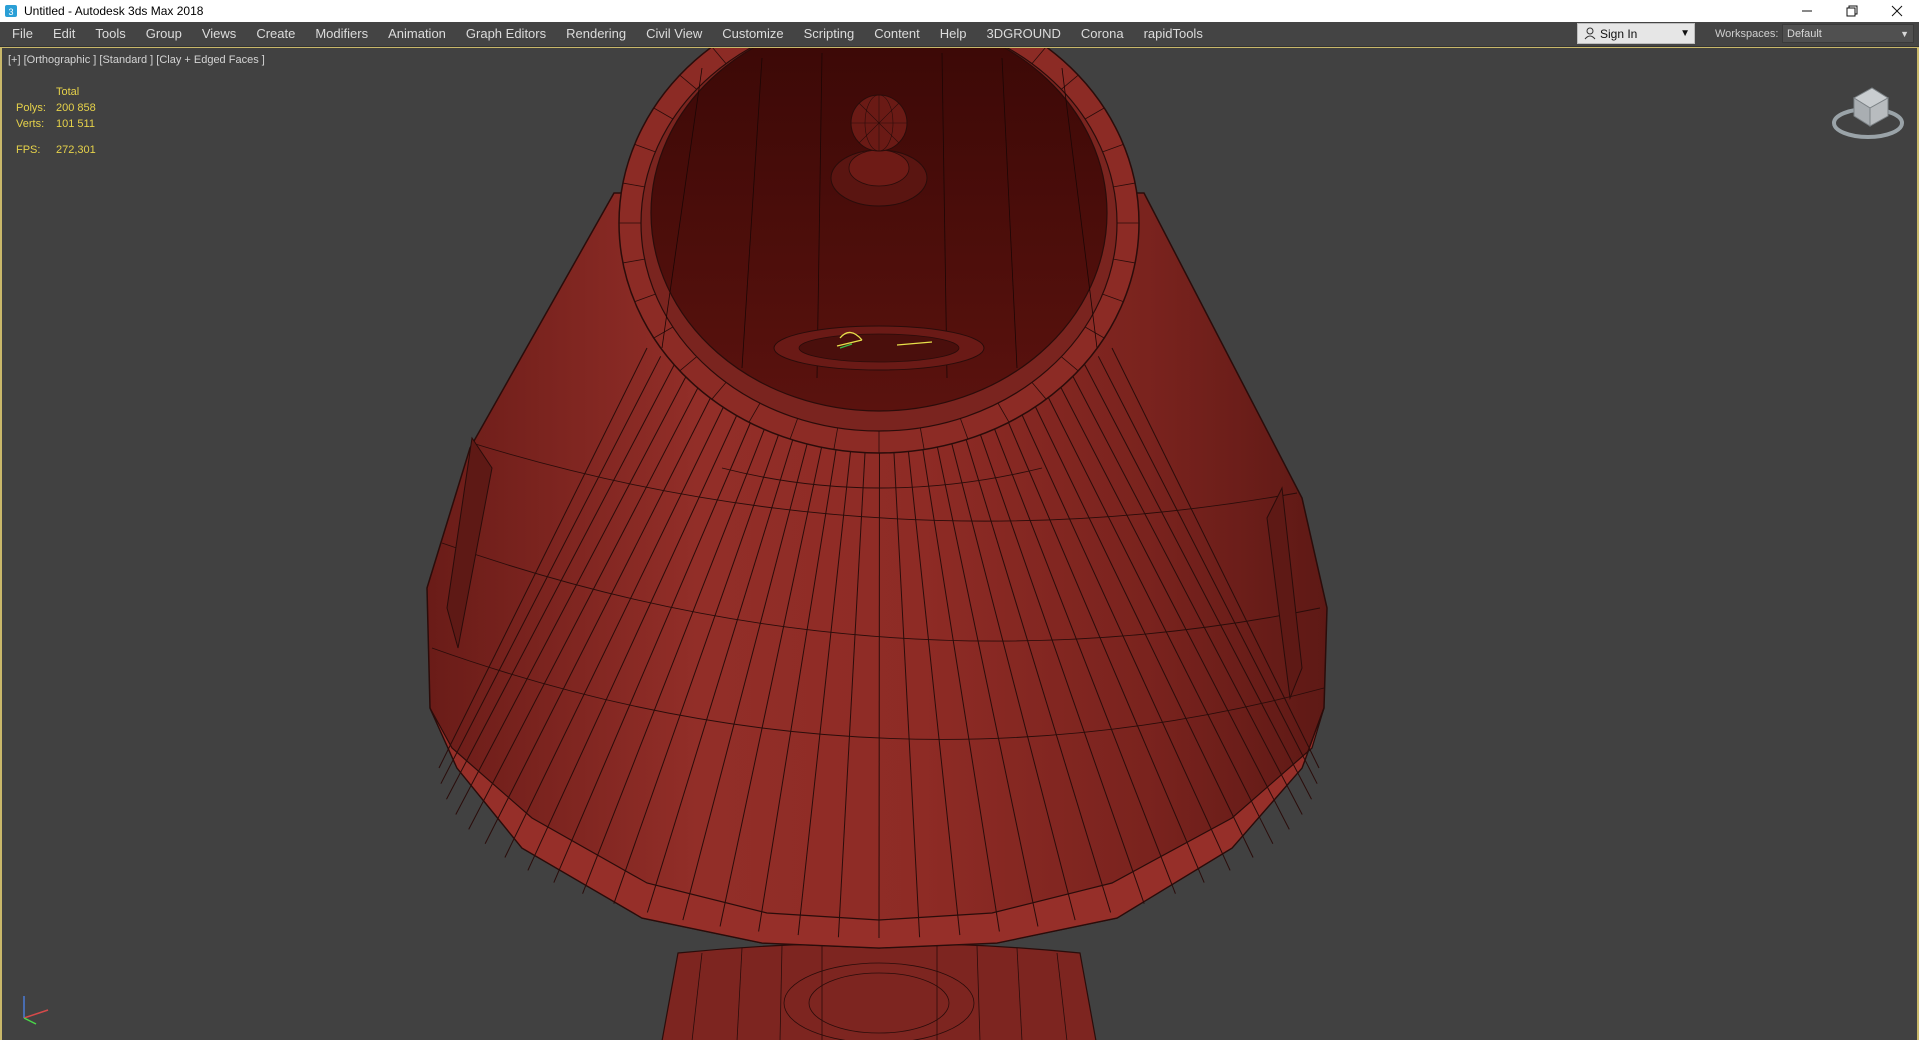 This screenshot has width=1919, height=1040. Describe the element at coordinates (1102, 34) in the screenshot. I see `menu-corona: Corona` at that location.